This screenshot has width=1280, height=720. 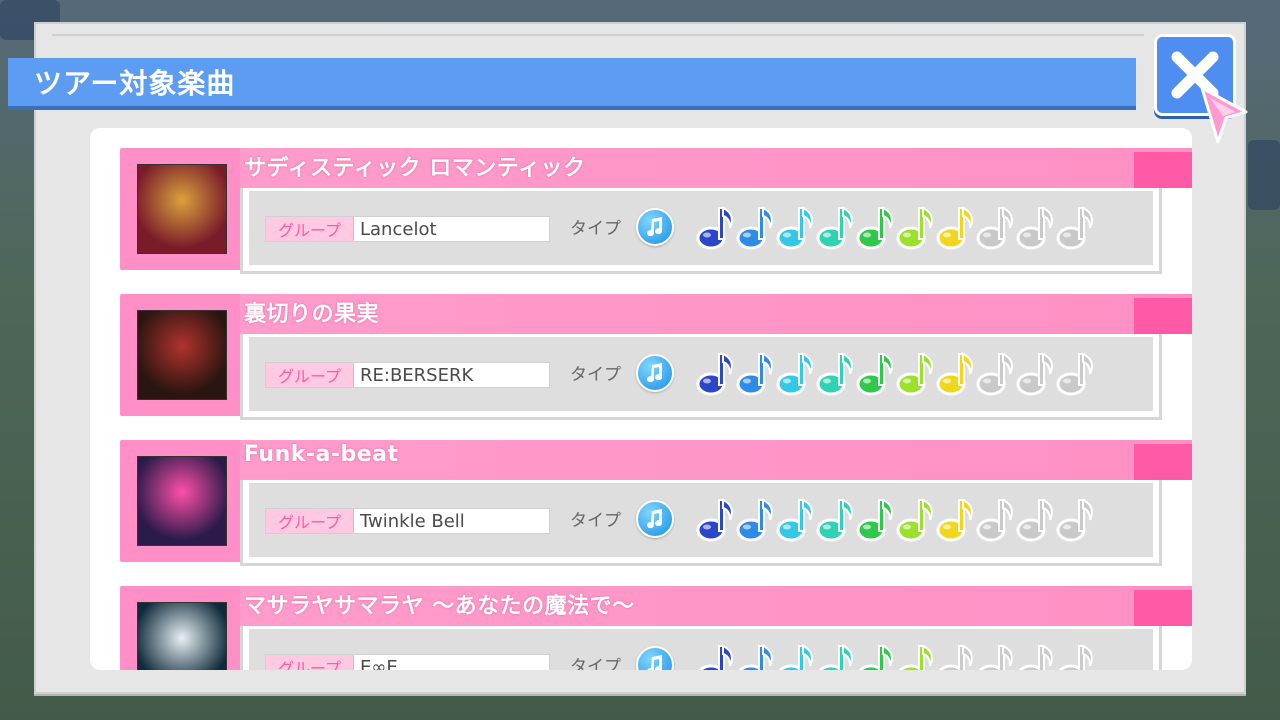 I want to click on song-row: 裏切りの果実 グループ RE:BERSERK タイプ, so click(x=656, y=357).